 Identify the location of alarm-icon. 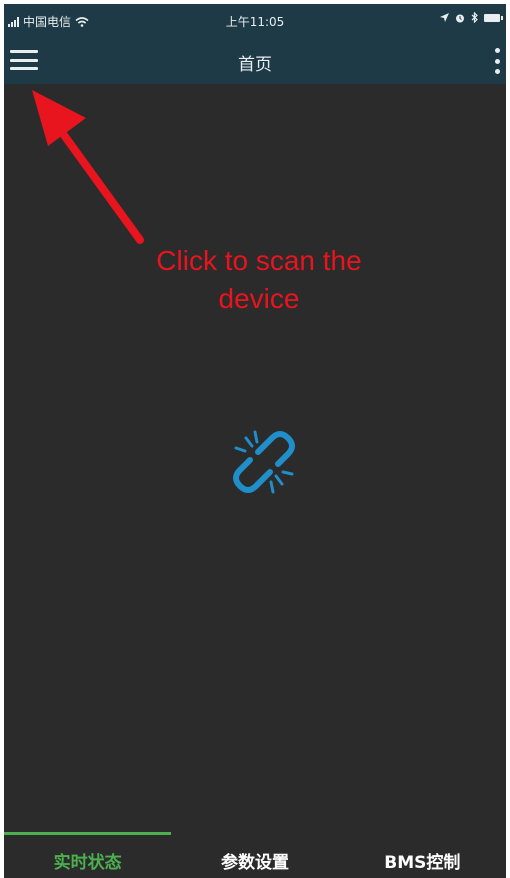
(460, 18).